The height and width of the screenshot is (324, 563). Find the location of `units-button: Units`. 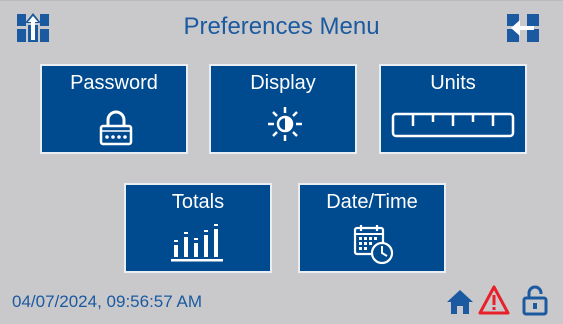

units-button: Units is located at coordinates (453, 109).